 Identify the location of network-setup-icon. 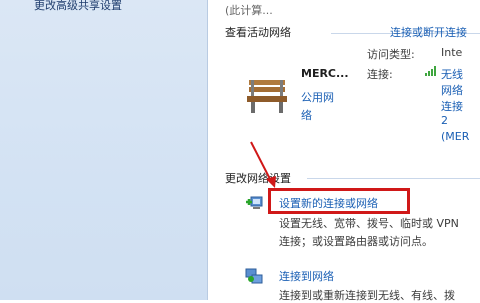
(254, 202).